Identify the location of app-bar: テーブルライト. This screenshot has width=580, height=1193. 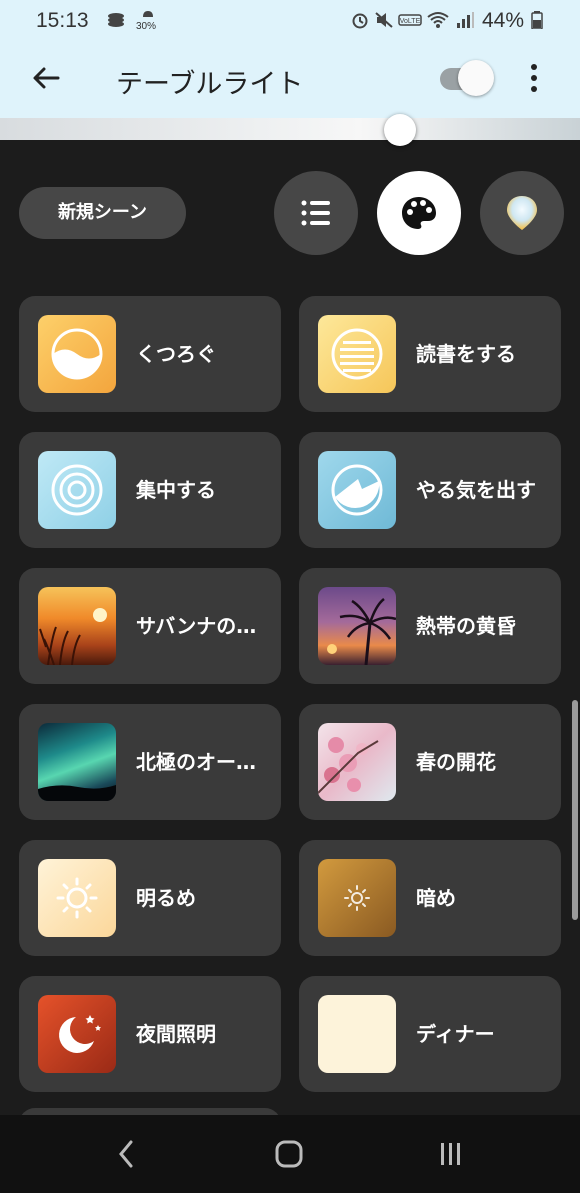
(290, 79).